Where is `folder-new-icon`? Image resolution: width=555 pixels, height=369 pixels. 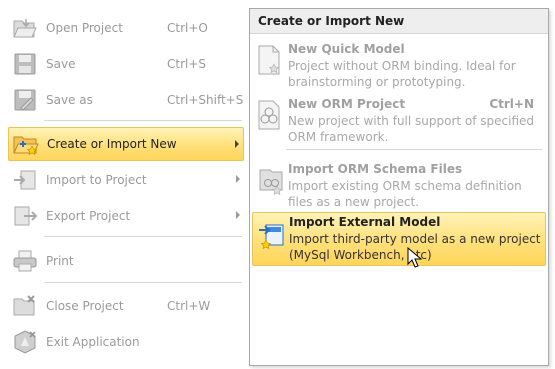 folder-new-icon is located at coordinates (26, 144).